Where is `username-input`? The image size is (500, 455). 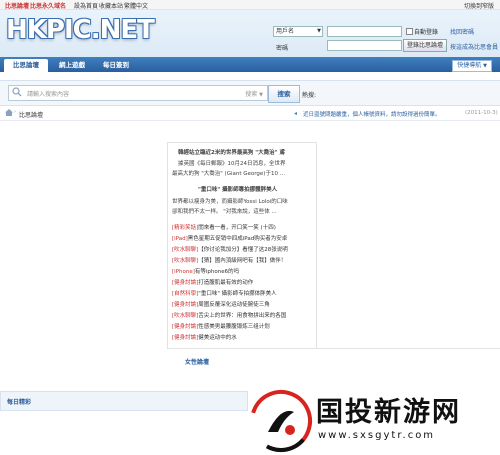
username-input is located at coordinates (364, 31).